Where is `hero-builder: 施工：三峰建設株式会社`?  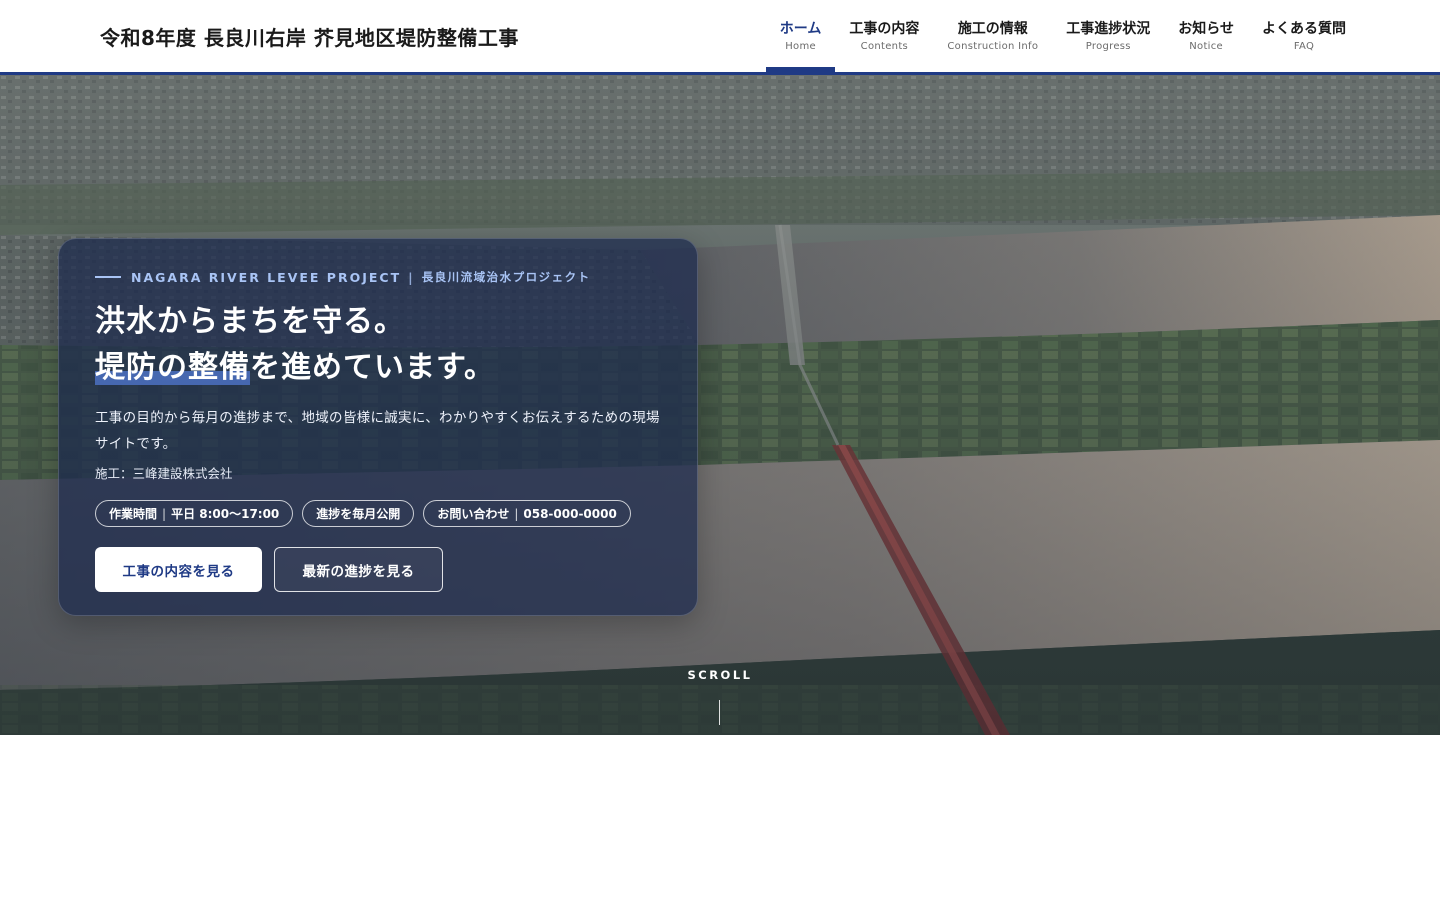
hero-builder: 施工：三峰建設株式会社 is located at coordinates (164, 473).